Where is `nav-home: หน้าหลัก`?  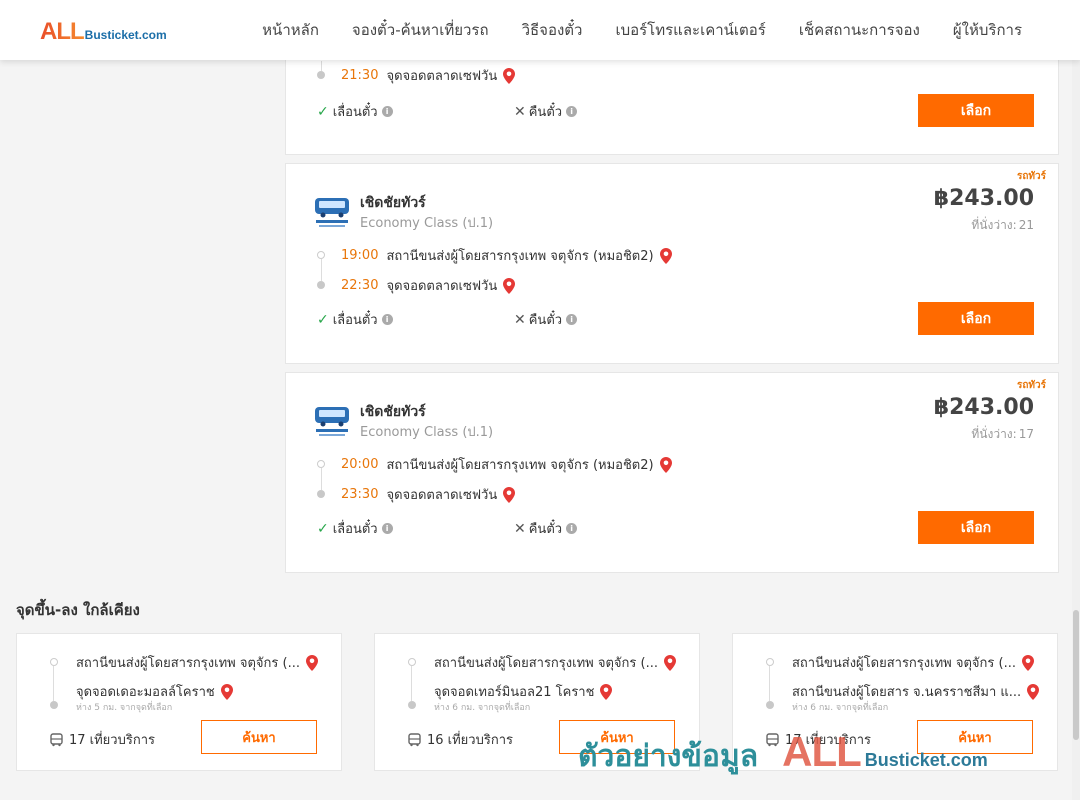
nav-home: หน้าหลัก is located at coordinates (290, 30).